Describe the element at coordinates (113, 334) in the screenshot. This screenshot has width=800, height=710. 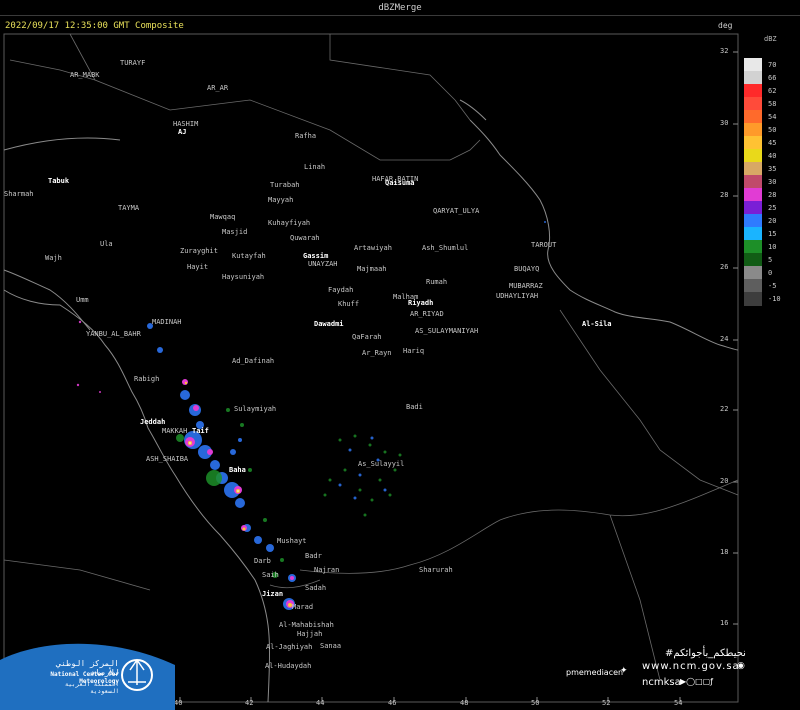
I see `place-label: YANBU_AL_BAHR` at that location.